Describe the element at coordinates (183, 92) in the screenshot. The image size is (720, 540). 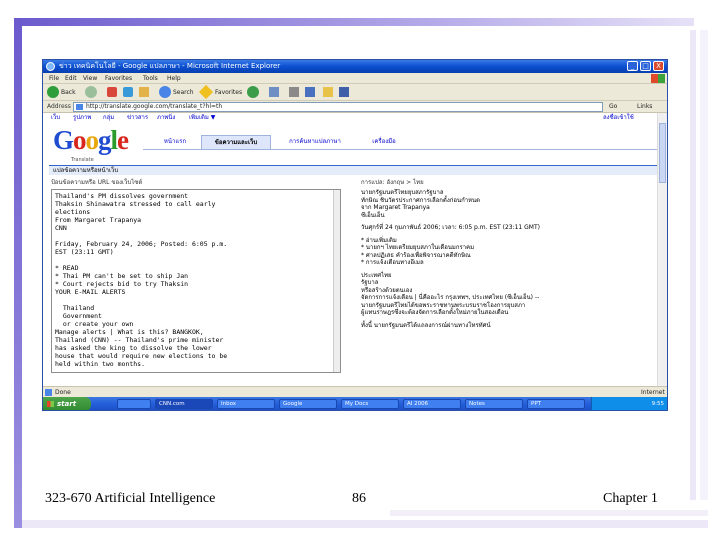
I see `search-button-label: Search` at that location.